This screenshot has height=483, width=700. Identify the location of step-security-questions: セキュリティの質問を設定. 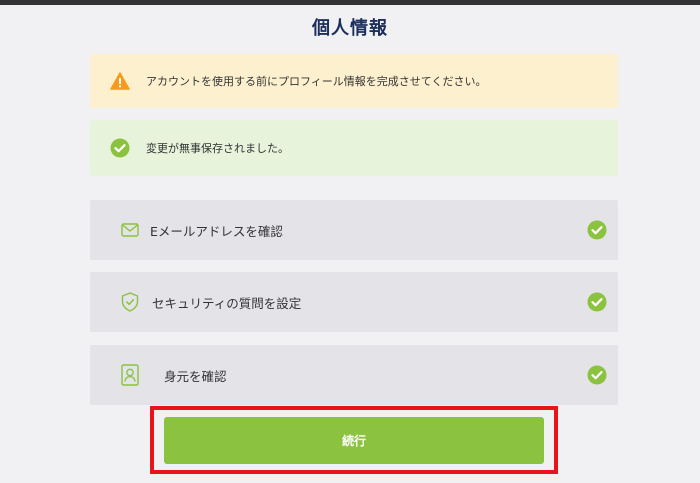
(354, 302).